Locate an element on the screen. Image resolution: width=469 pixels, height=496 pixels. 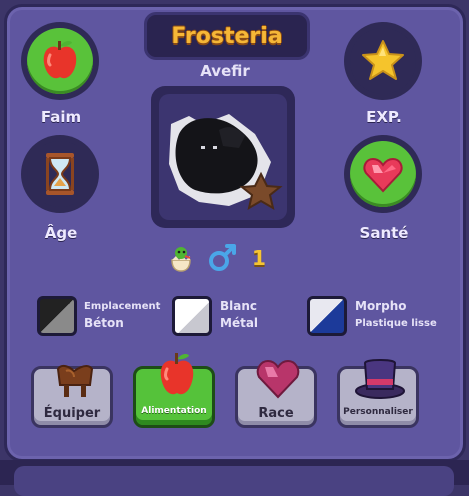
food-button: Alimentation is located at coordinates (174, 390).